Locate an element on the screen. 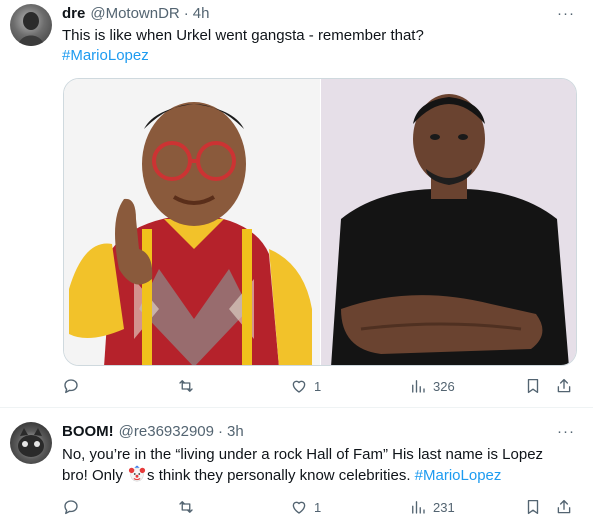 This screenshot has width=593, height=526. views-button: 326 is located at coordinates (432, 386).